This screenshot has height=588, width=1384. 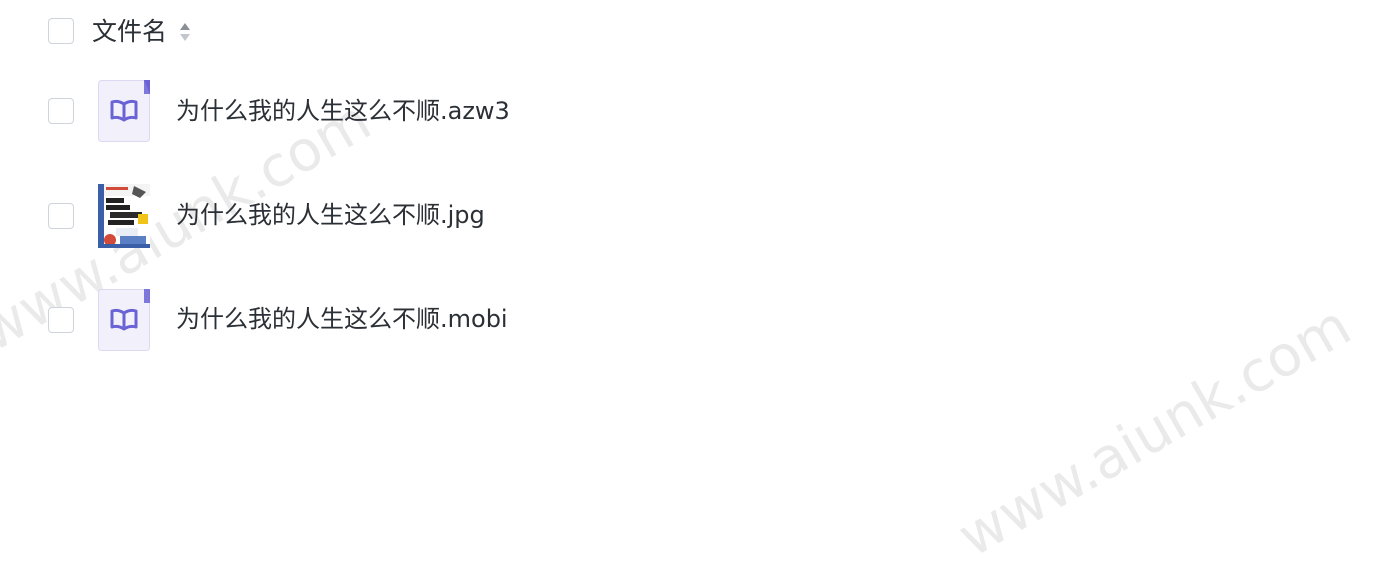 I want to click on file-name: 为什么我的人生这么不顺.jpg, so click(x=330, y=215).